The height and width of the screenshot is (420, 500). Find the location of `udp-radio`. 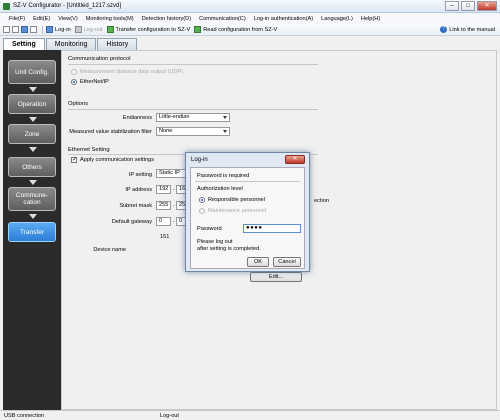

udp-radio is located at coordinates (74, 72).